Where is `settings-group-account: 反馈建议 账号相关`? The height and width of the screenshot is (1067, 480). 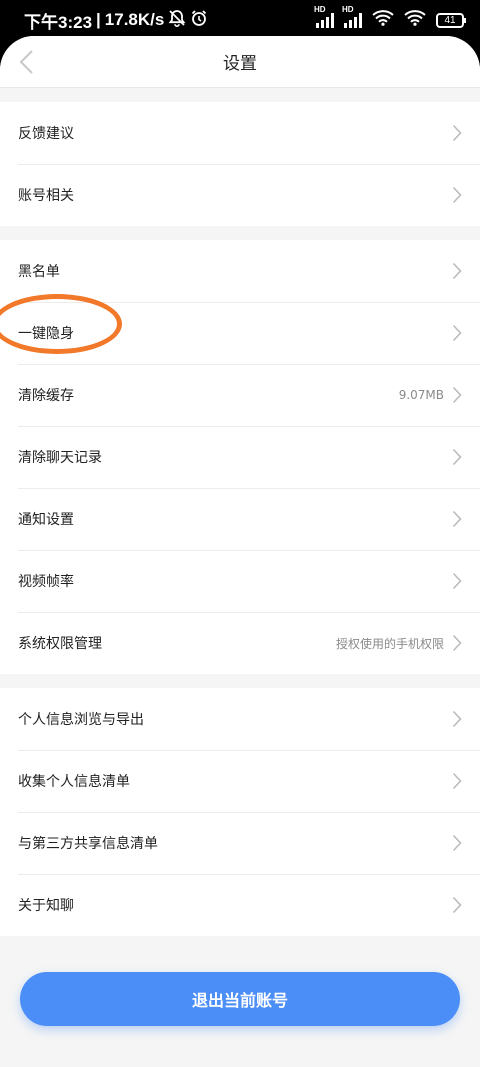
settings-group-account: 反馈建议 账号相关 is located at coordinates (240, 164).